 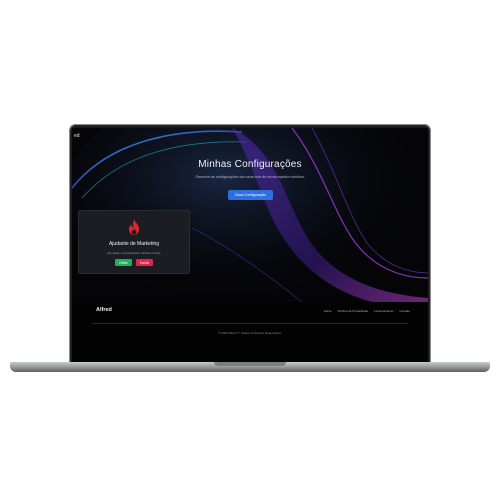 What do you see at coordinates (353, 311) in the screenshot?
I see `footer-link-privacidade: Política de Privacidade` at bounding box center [353, 311].